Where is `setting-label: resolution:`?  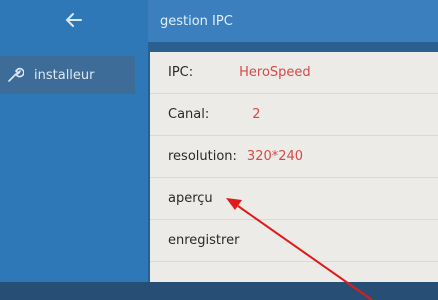
setting-label: resolution: is located at coordinates (202, 156).